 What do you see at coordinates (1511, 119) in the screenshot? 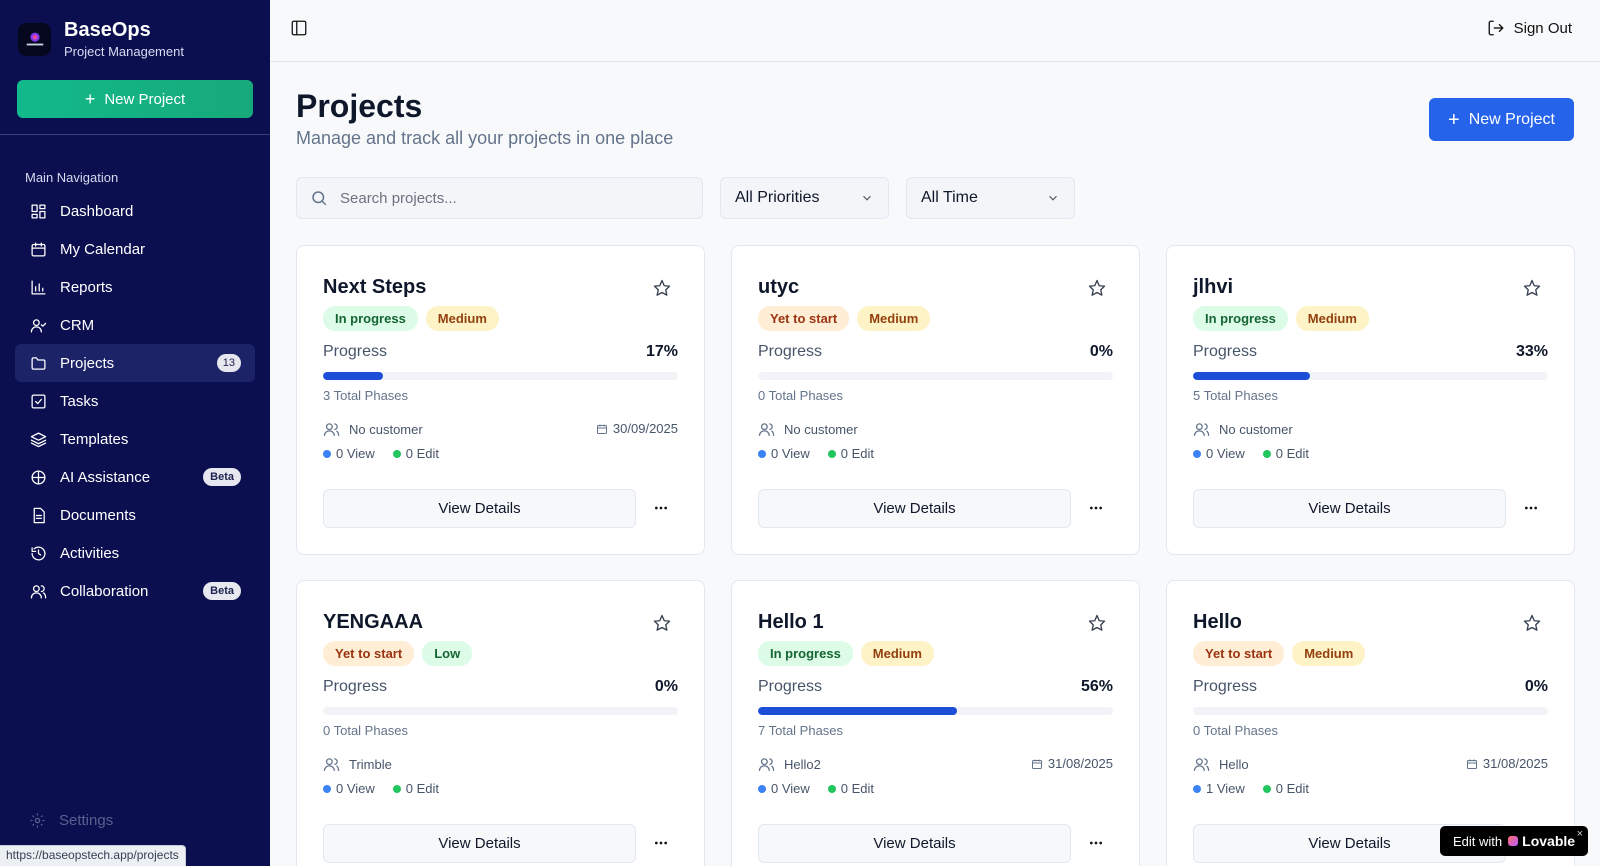
I see `new-project-label: New Project` at bounding box center [1511, 119].